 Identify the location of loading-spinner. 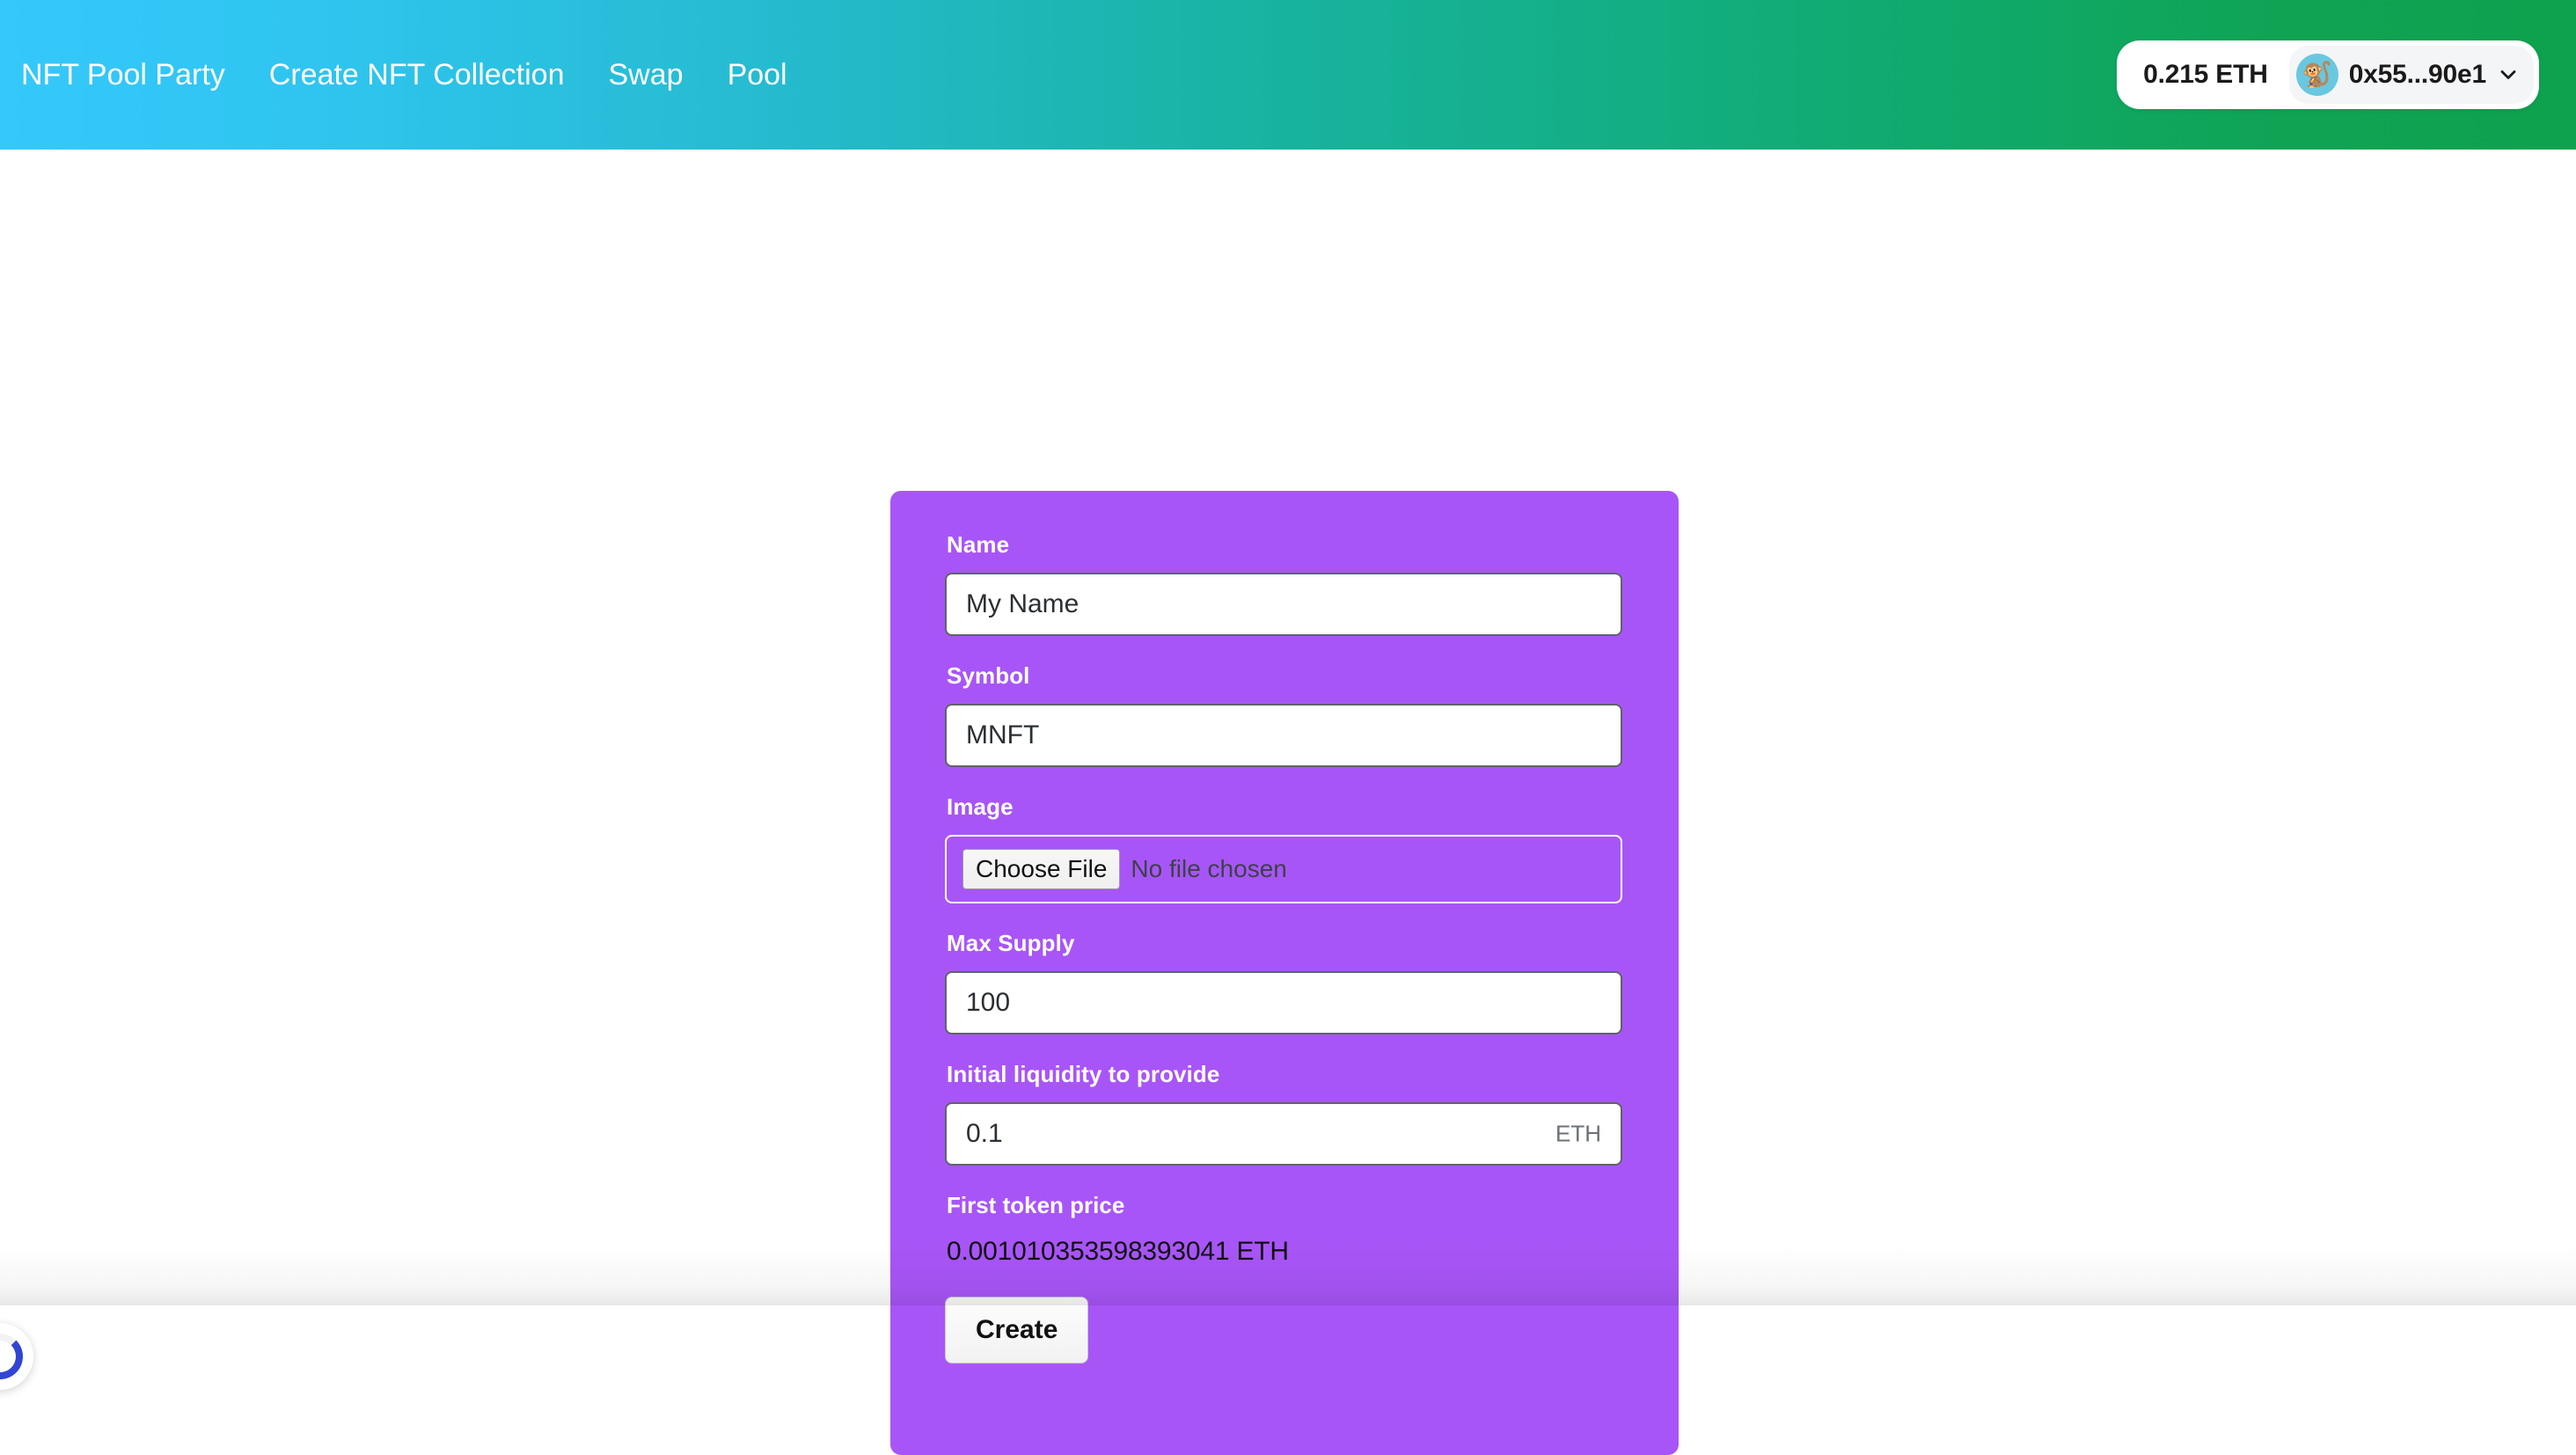
(16, 1356).